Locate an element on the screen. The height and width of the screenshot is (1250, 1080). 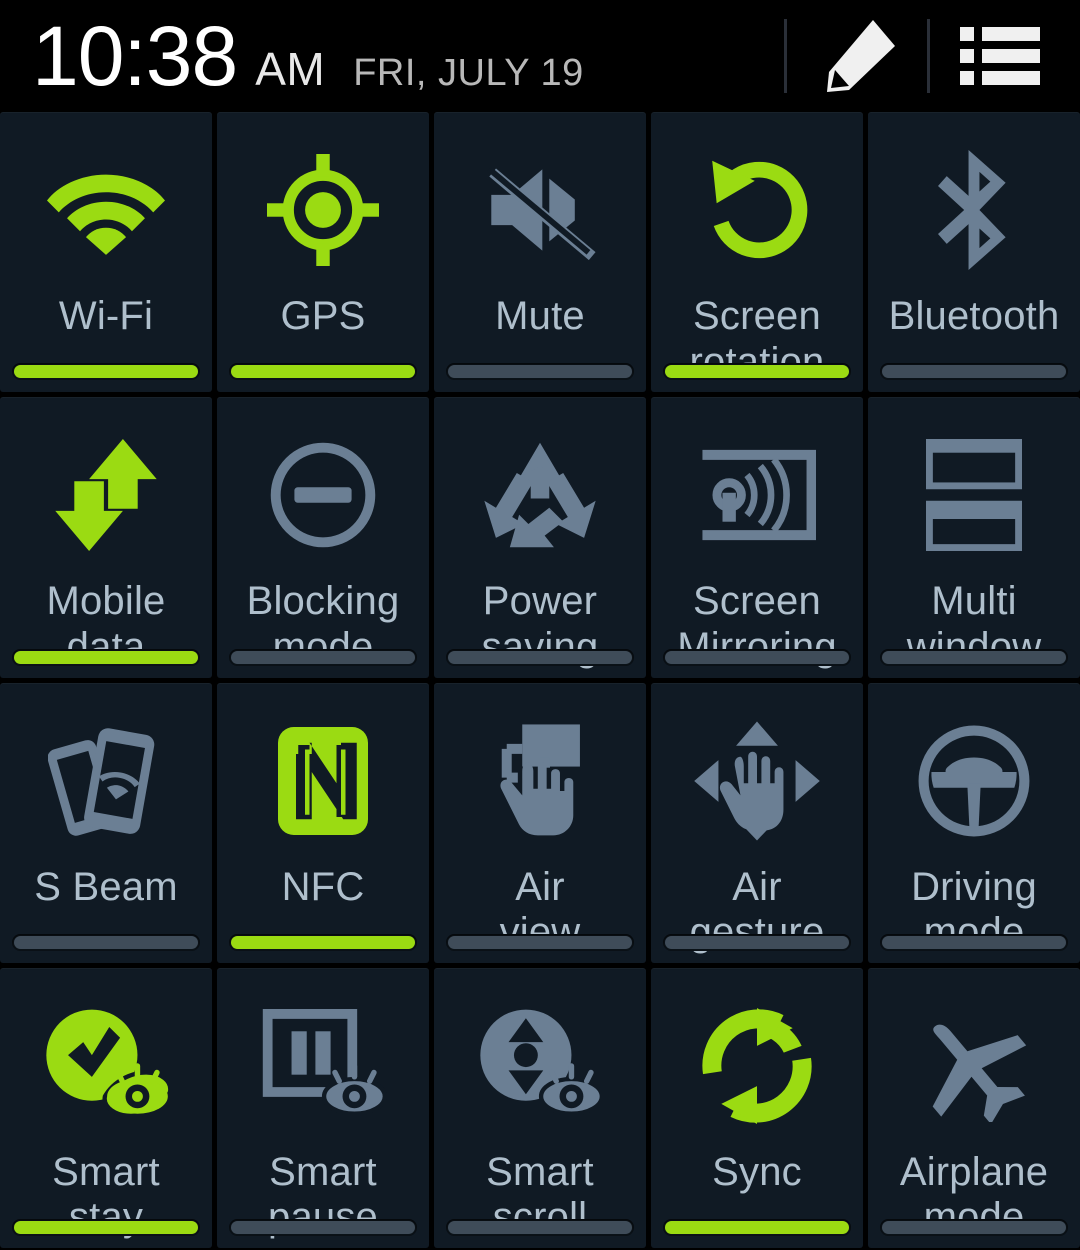
status-bar-actions is located at coordinates (932, 56).